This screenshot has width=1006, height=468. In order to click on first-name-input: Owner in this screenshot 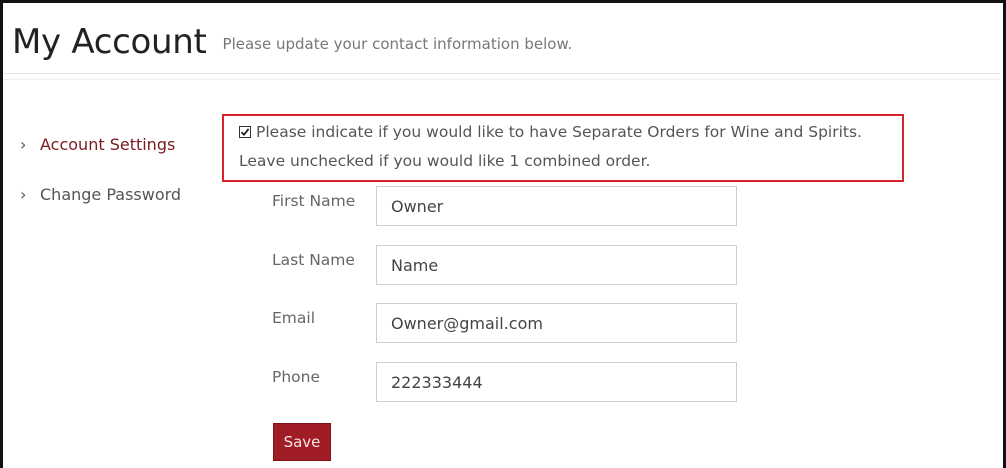, I will do `click(556, 206)`.